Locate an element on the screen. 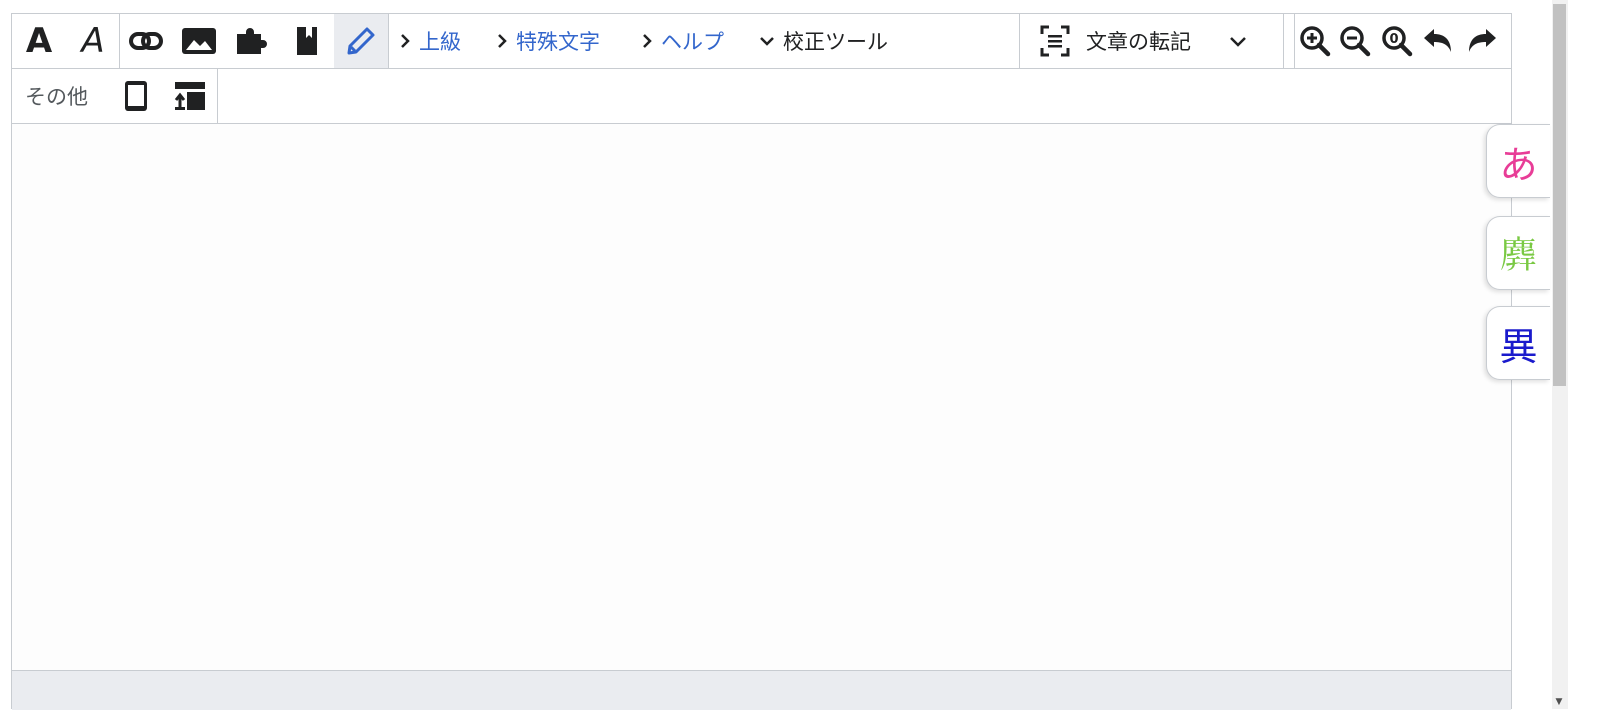  side-tab-variant-label: 𪊑 is located at coordinates (1518, 254).